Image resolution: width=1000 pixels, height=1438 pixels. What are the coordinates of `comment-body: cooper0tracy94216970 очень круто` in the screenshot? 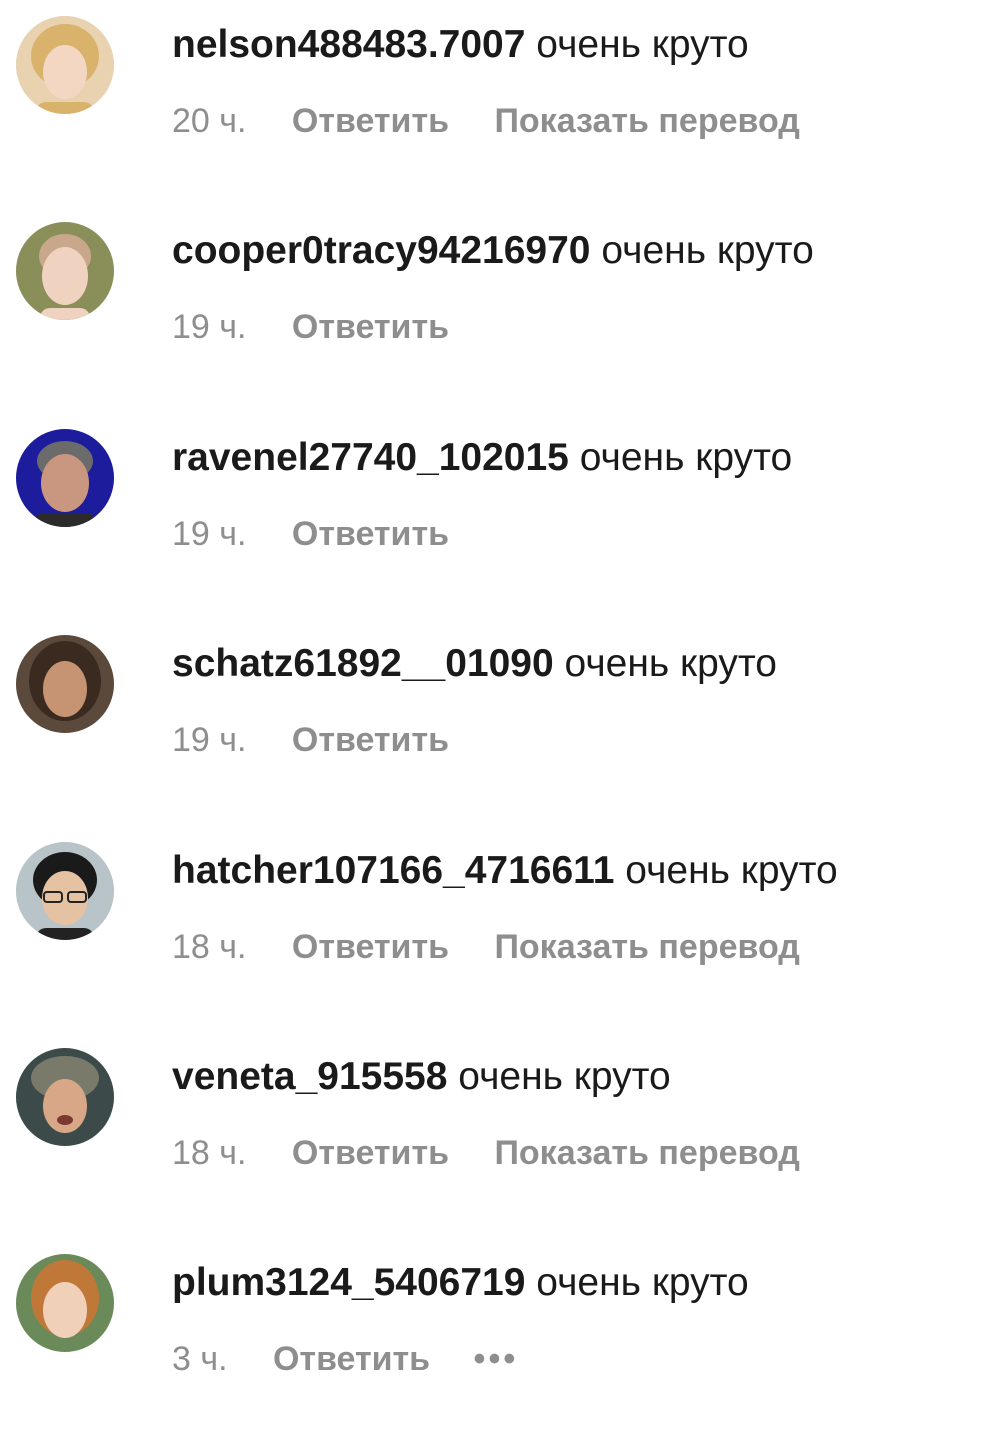 It's located at (493, 251).